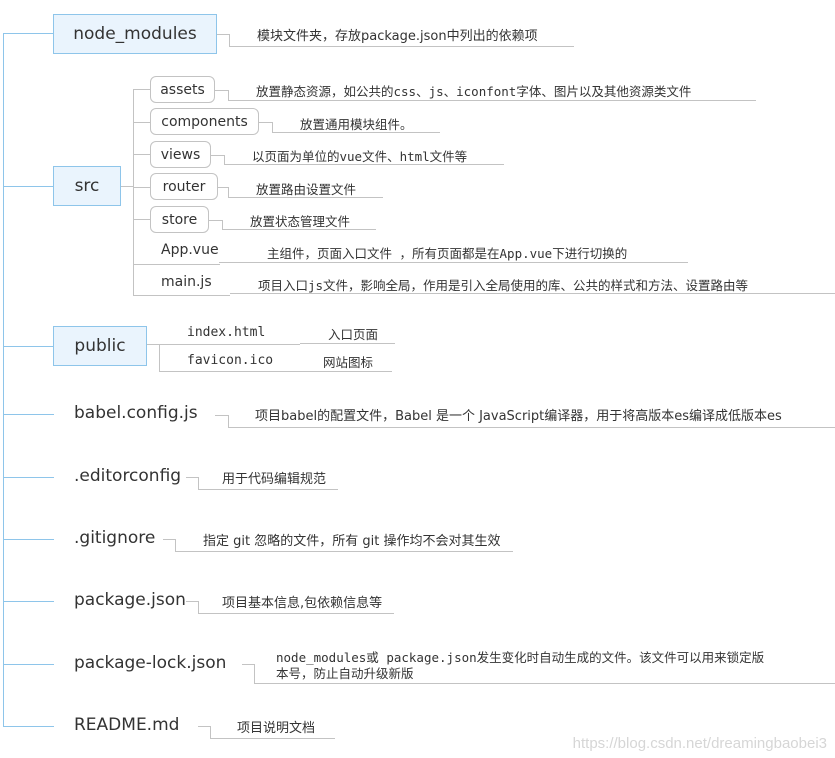  What do you see at coordinates (447, 253) in the screenshot?
I see `note-app-vue: 主组件，页面入口文件 ，所有页面都是在App.vue下进行切换的` at bounding box center [447, 253].